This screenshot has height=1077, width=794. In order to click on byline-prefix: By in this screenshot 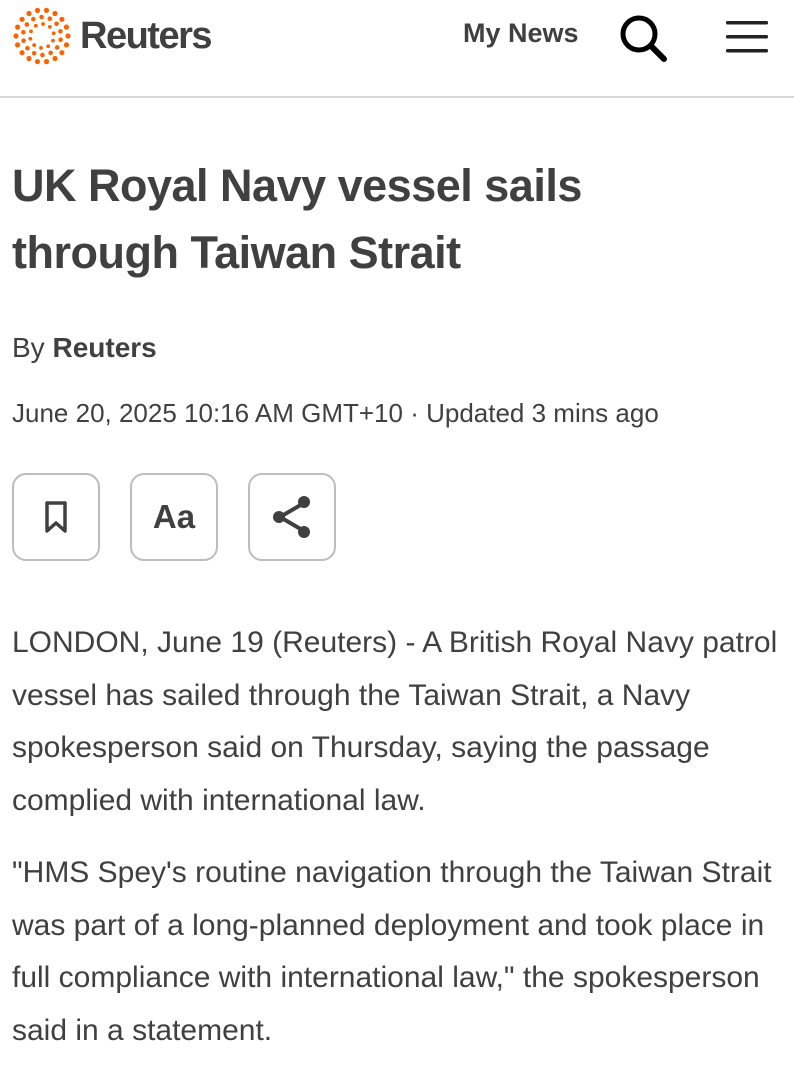, I will do `click(28, 347)`.